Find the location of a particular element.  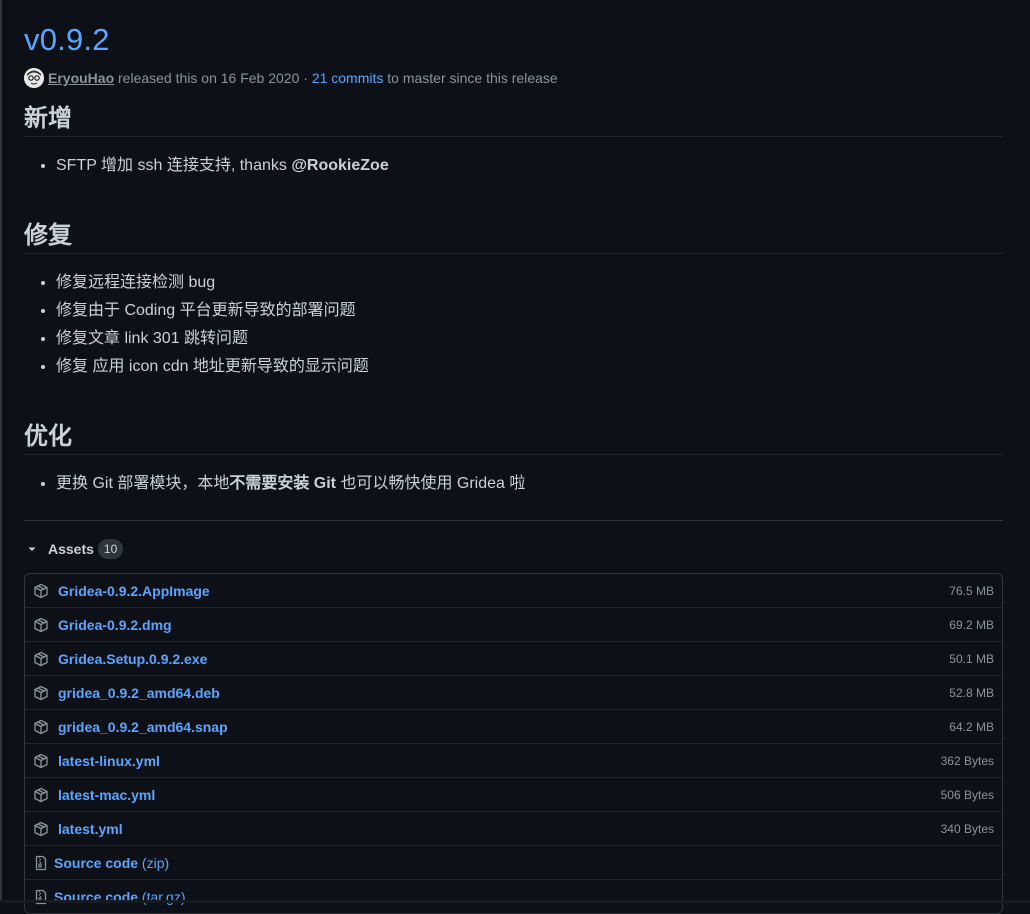

list-item: 修复远程连接检测 bug is located at coordinates (529, 283).